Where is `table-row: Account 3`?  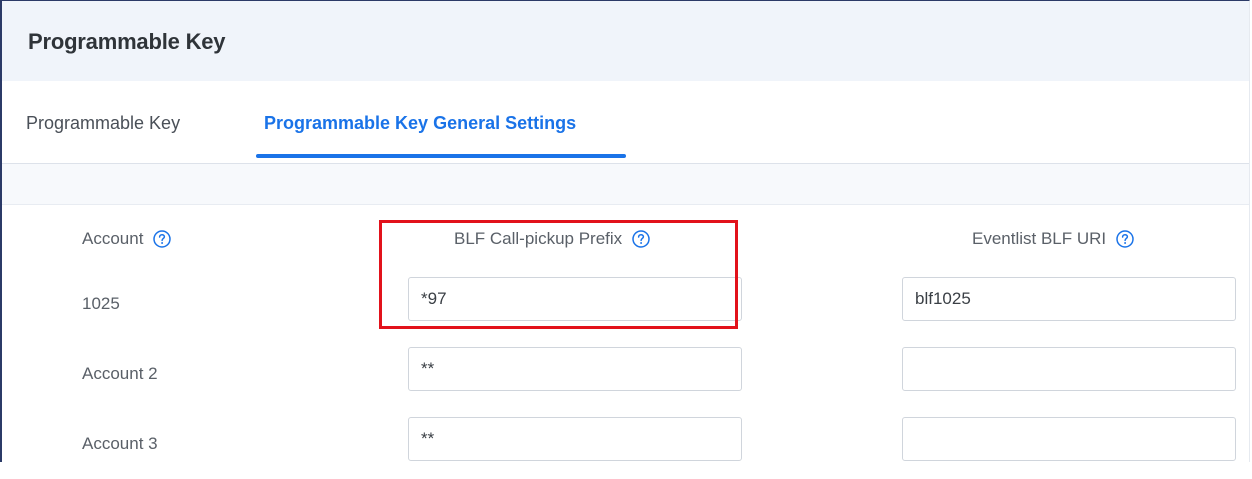 table-row: Account 3 is located at coordinates (625, 444).